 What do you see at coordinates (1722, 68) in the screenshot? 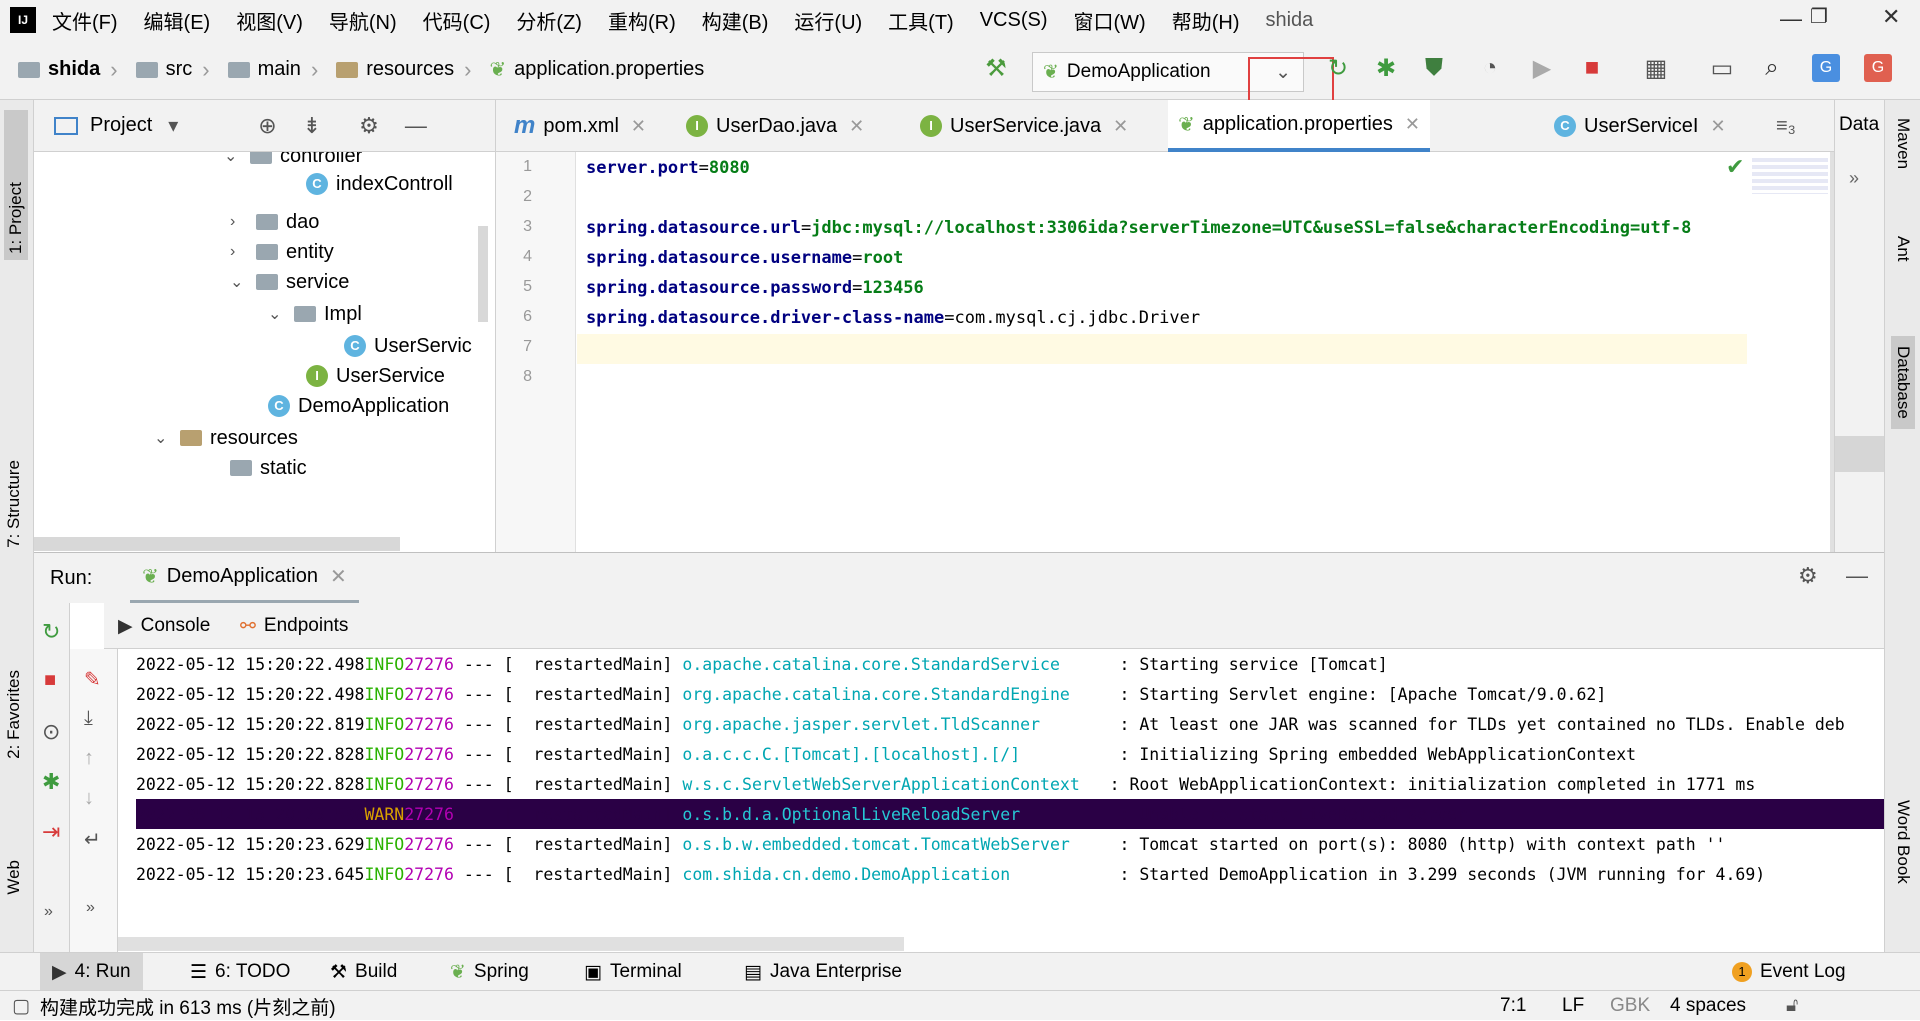
I see `presentation-icon: ▭` at bounding box center [1722, 68].